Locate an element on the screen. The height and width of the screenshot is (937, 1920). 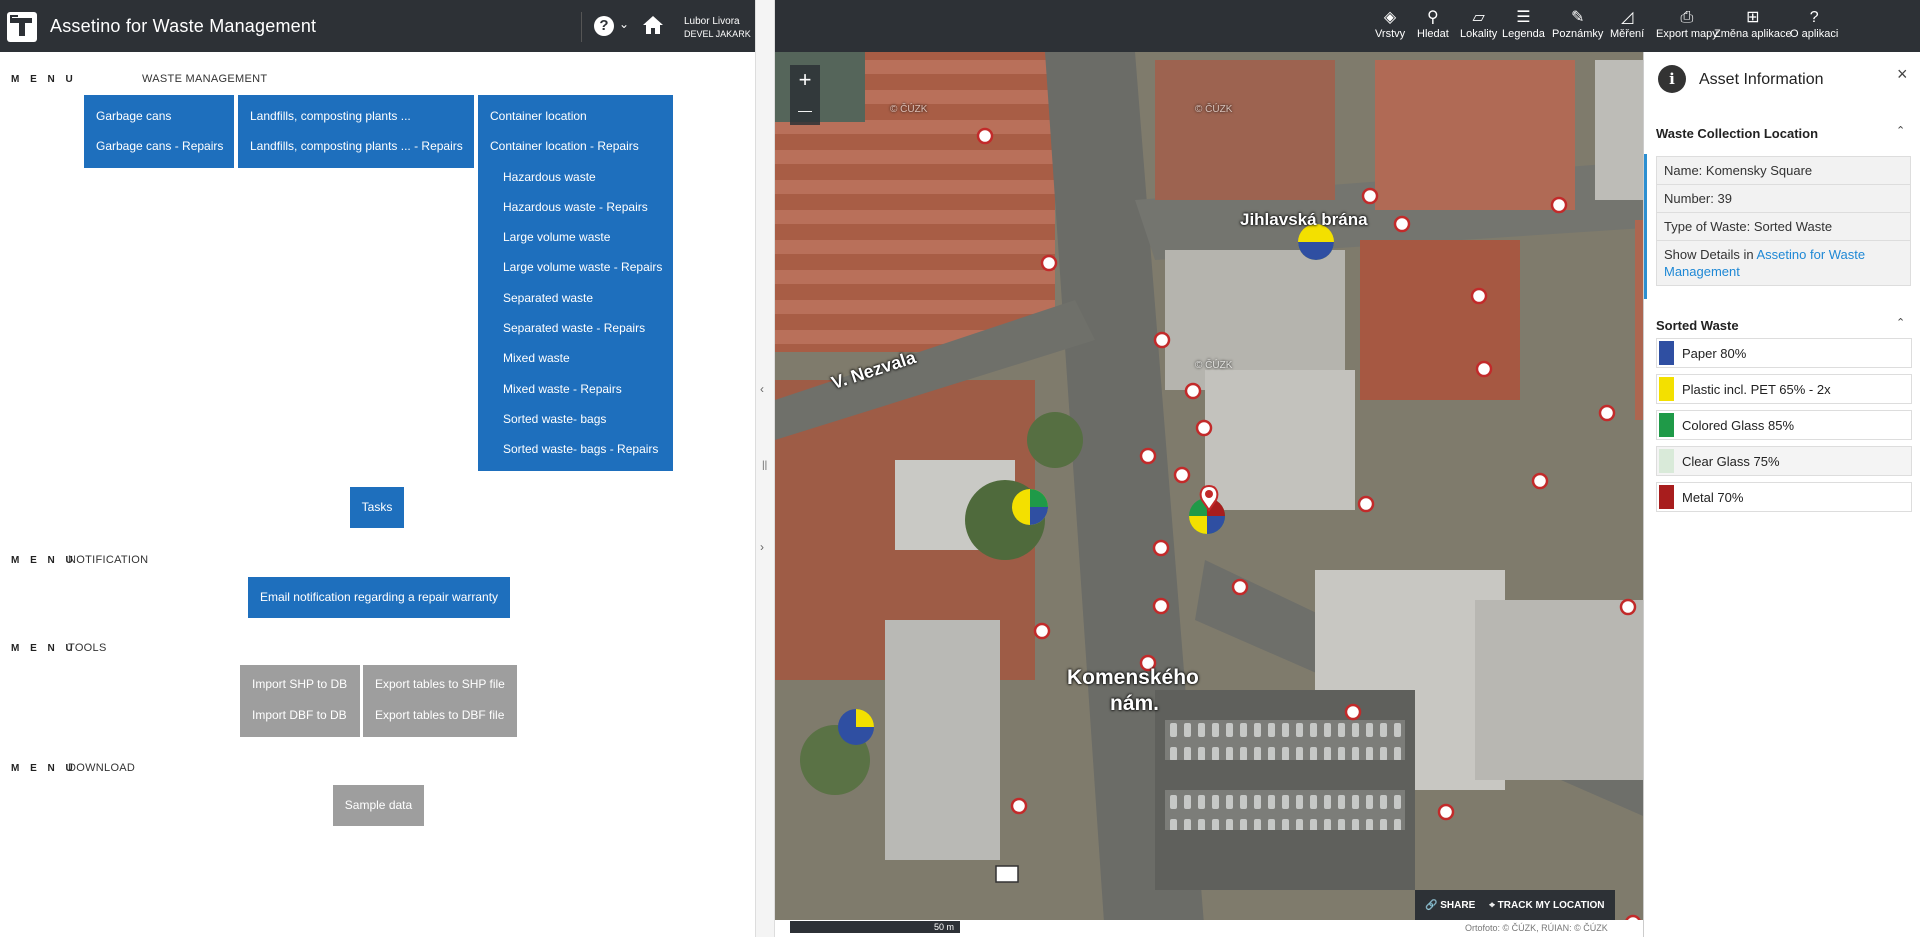
toolbar-layers-button: ◈ Vrstvy is located at coordinates (1390, 24).